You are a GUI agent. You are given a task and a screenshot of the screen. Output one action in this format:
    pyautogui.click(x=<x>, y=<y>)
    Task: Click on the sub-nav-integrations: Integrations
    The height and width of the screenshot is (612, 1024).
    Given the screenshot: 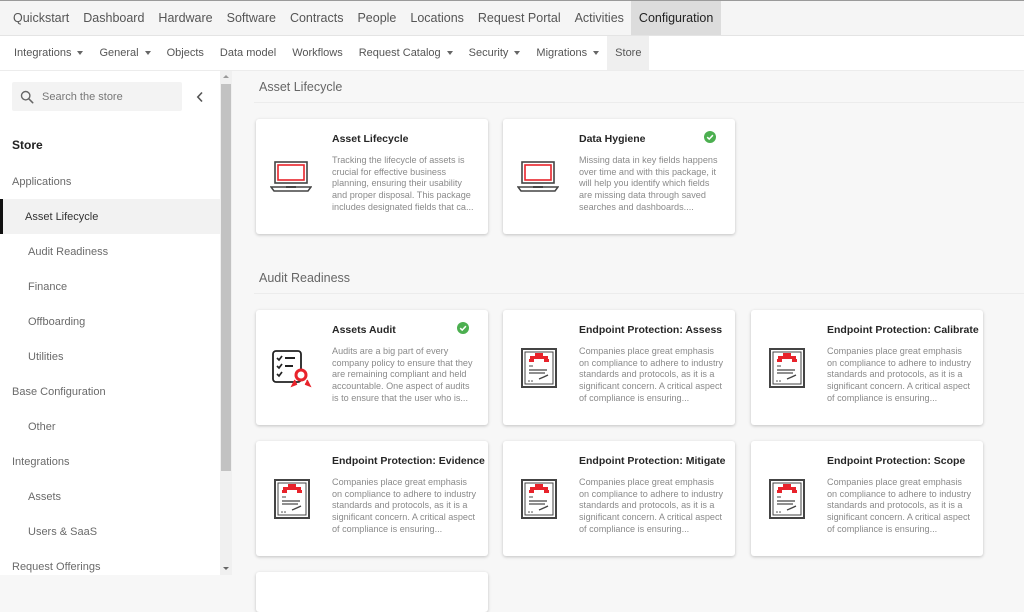 What is the action you would take?
    pyautogui.click(x=48, y=53)
    